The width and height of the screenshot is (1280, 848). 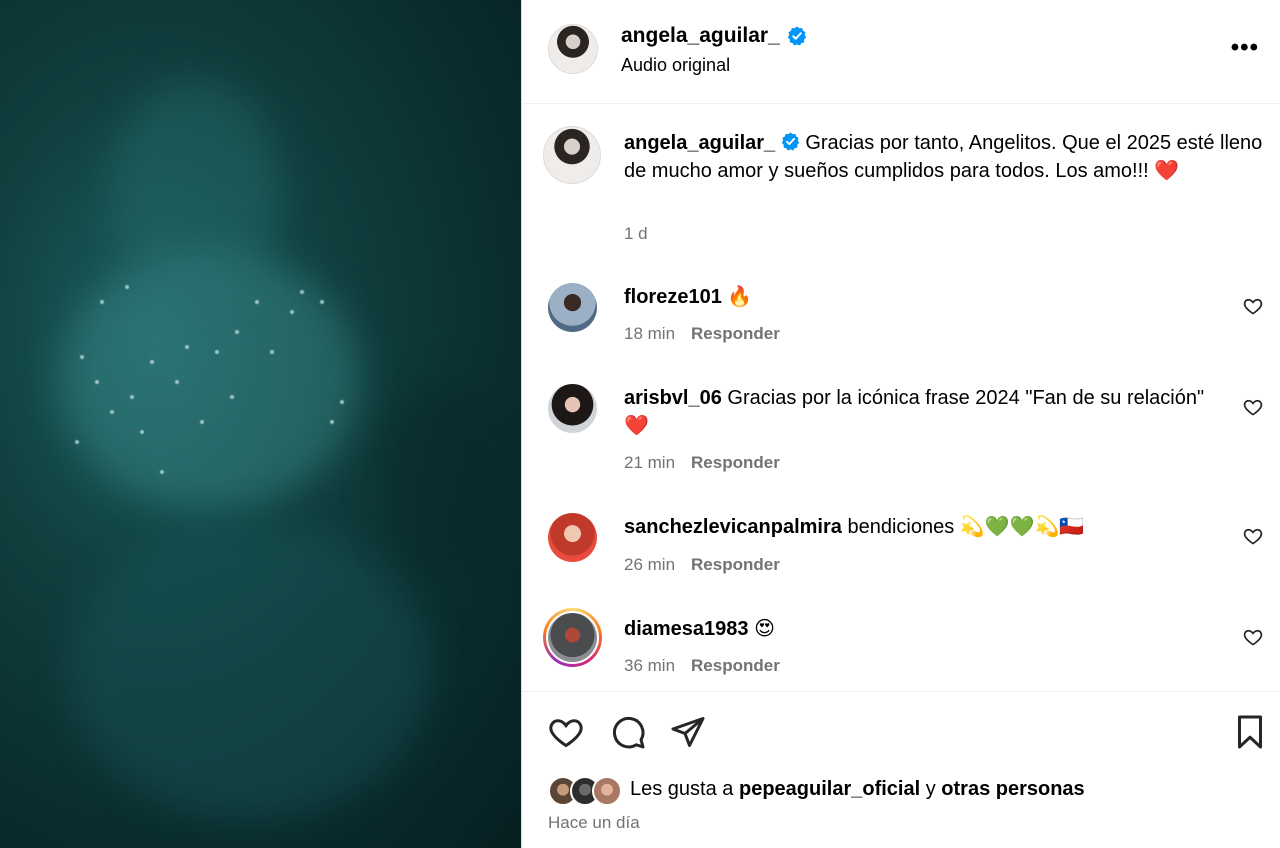 What do you see at coordinates (688, 732) in the screenshot?
I see `share-send-icon` at bounding box center [688, 732].